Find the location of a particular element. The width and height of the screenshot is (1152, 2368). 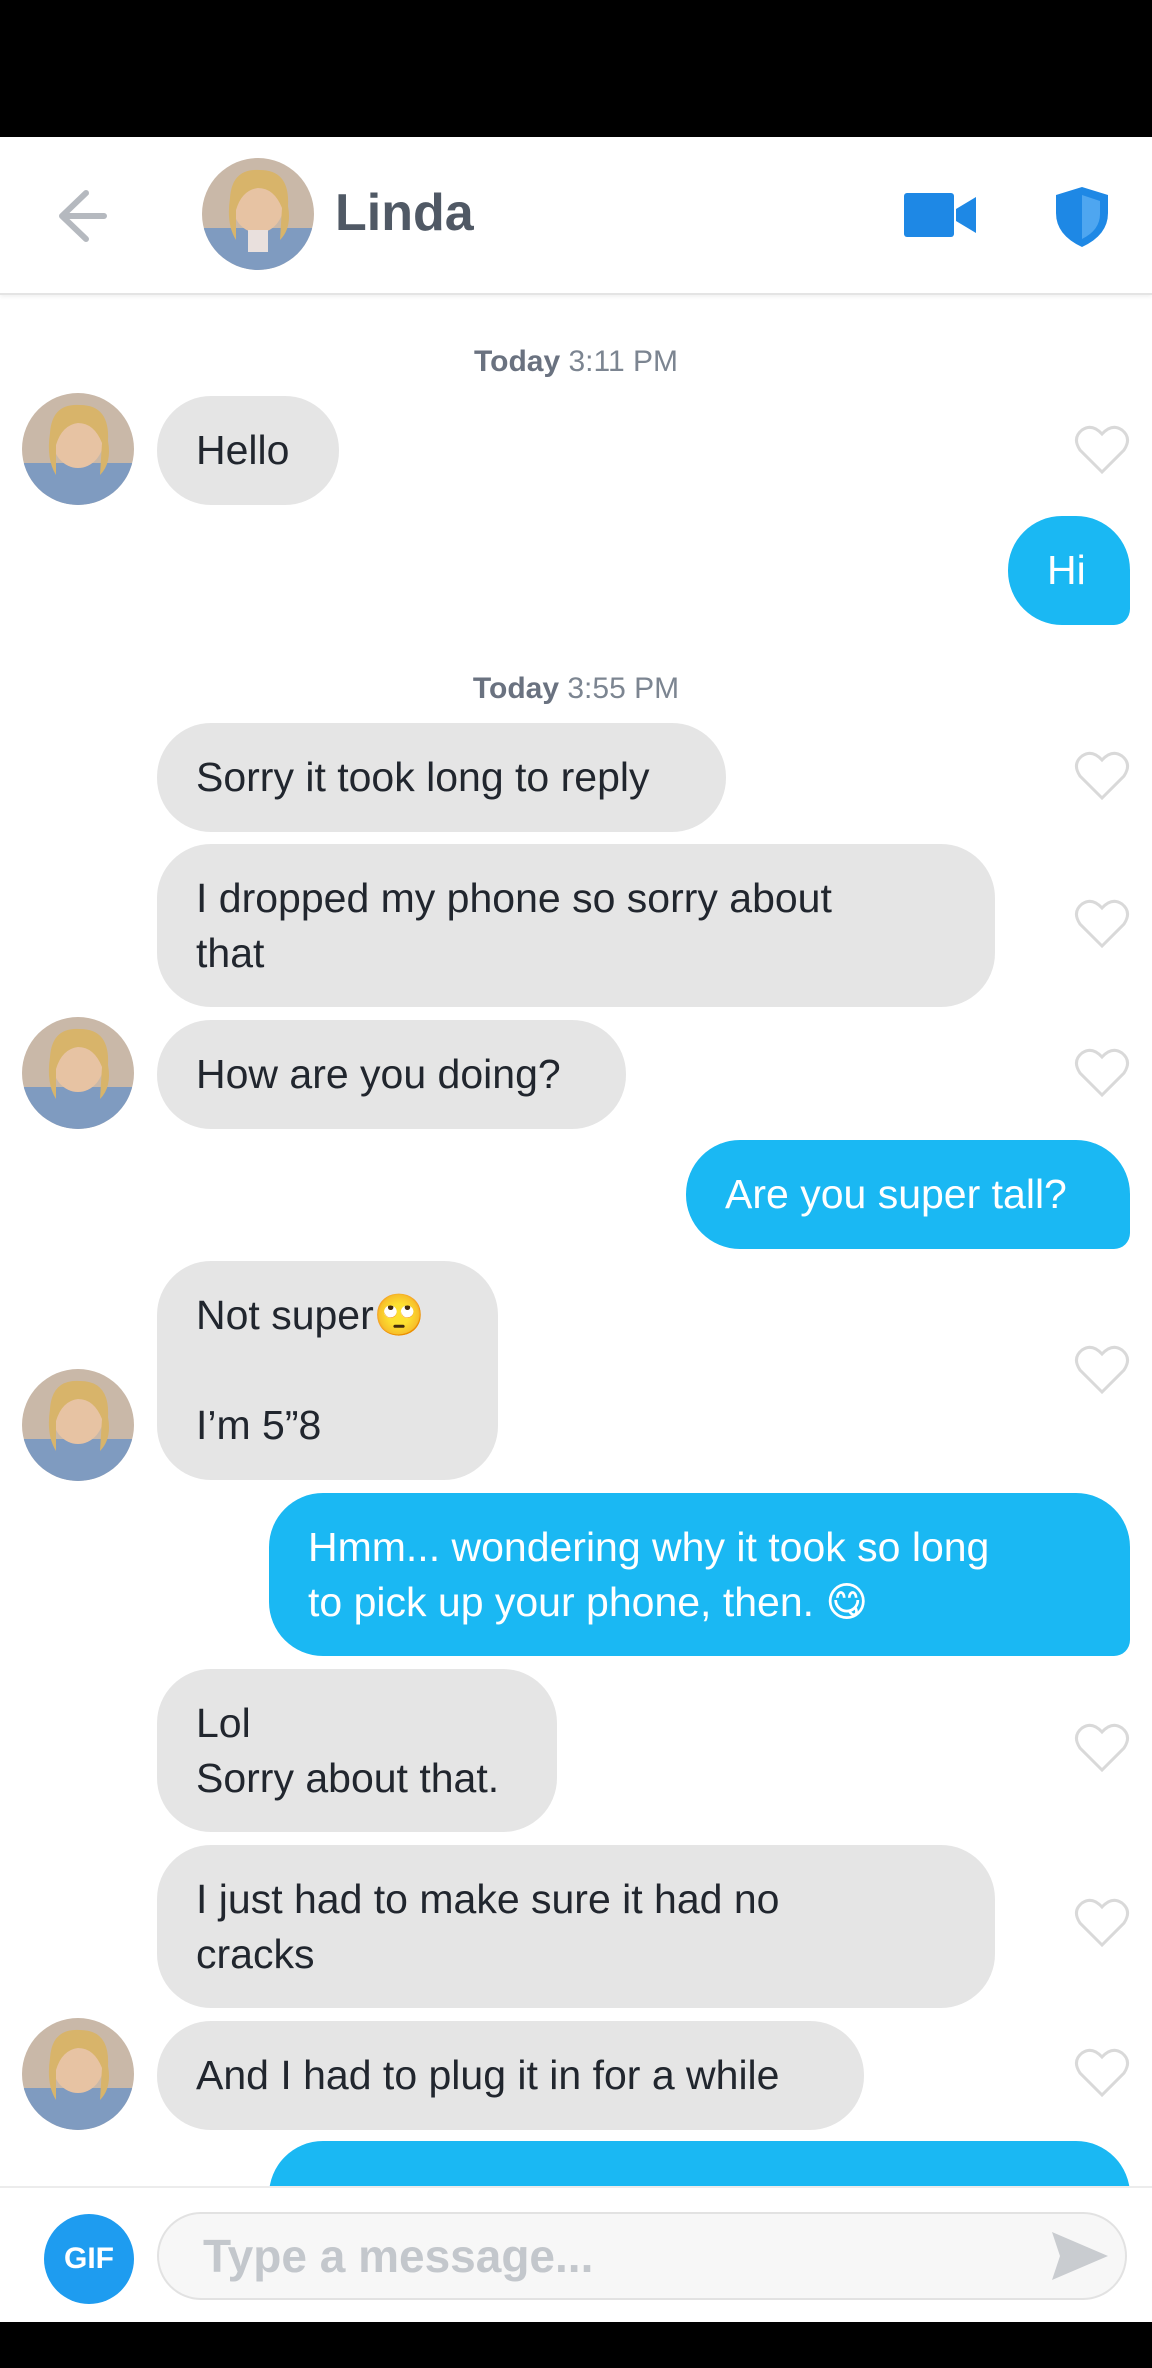

contact-avatar is located at coordinates (258, 214).